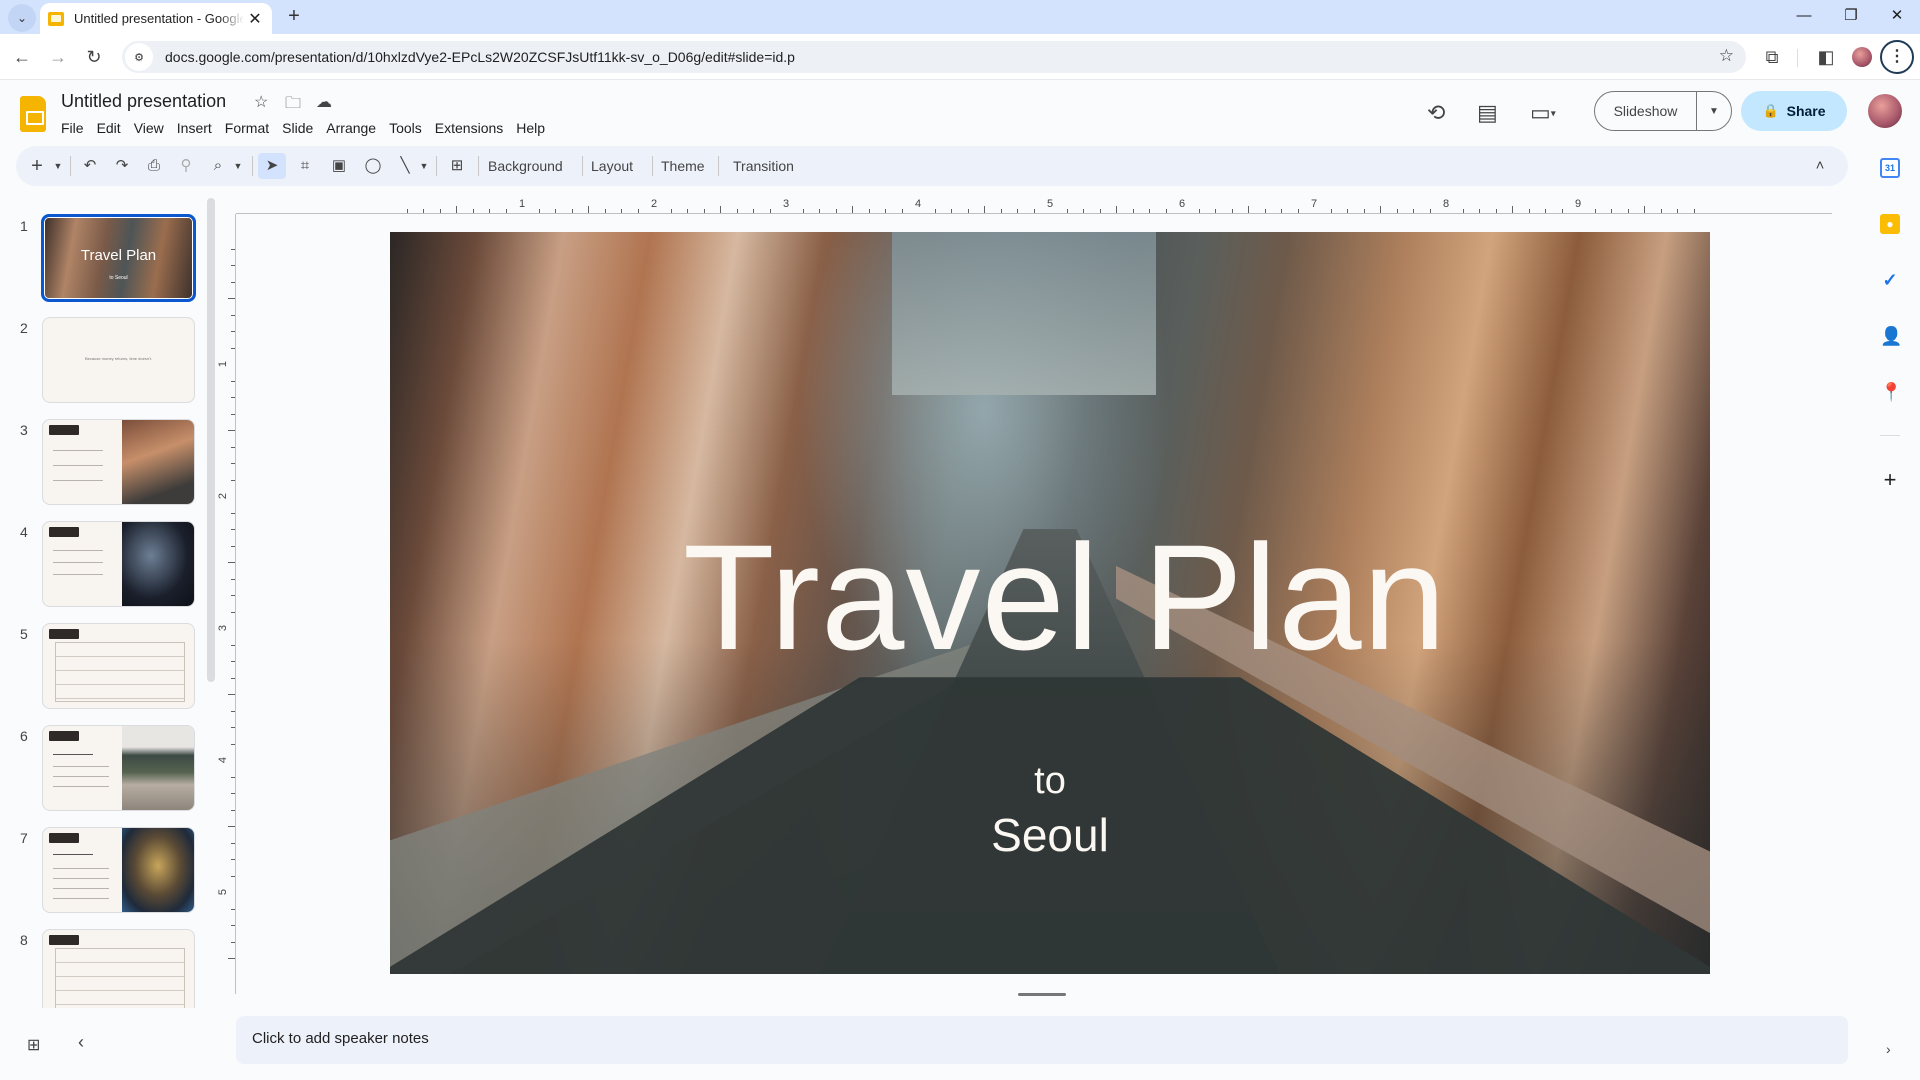  I want to click on comments-icon: ▤, so click(1487, 113).